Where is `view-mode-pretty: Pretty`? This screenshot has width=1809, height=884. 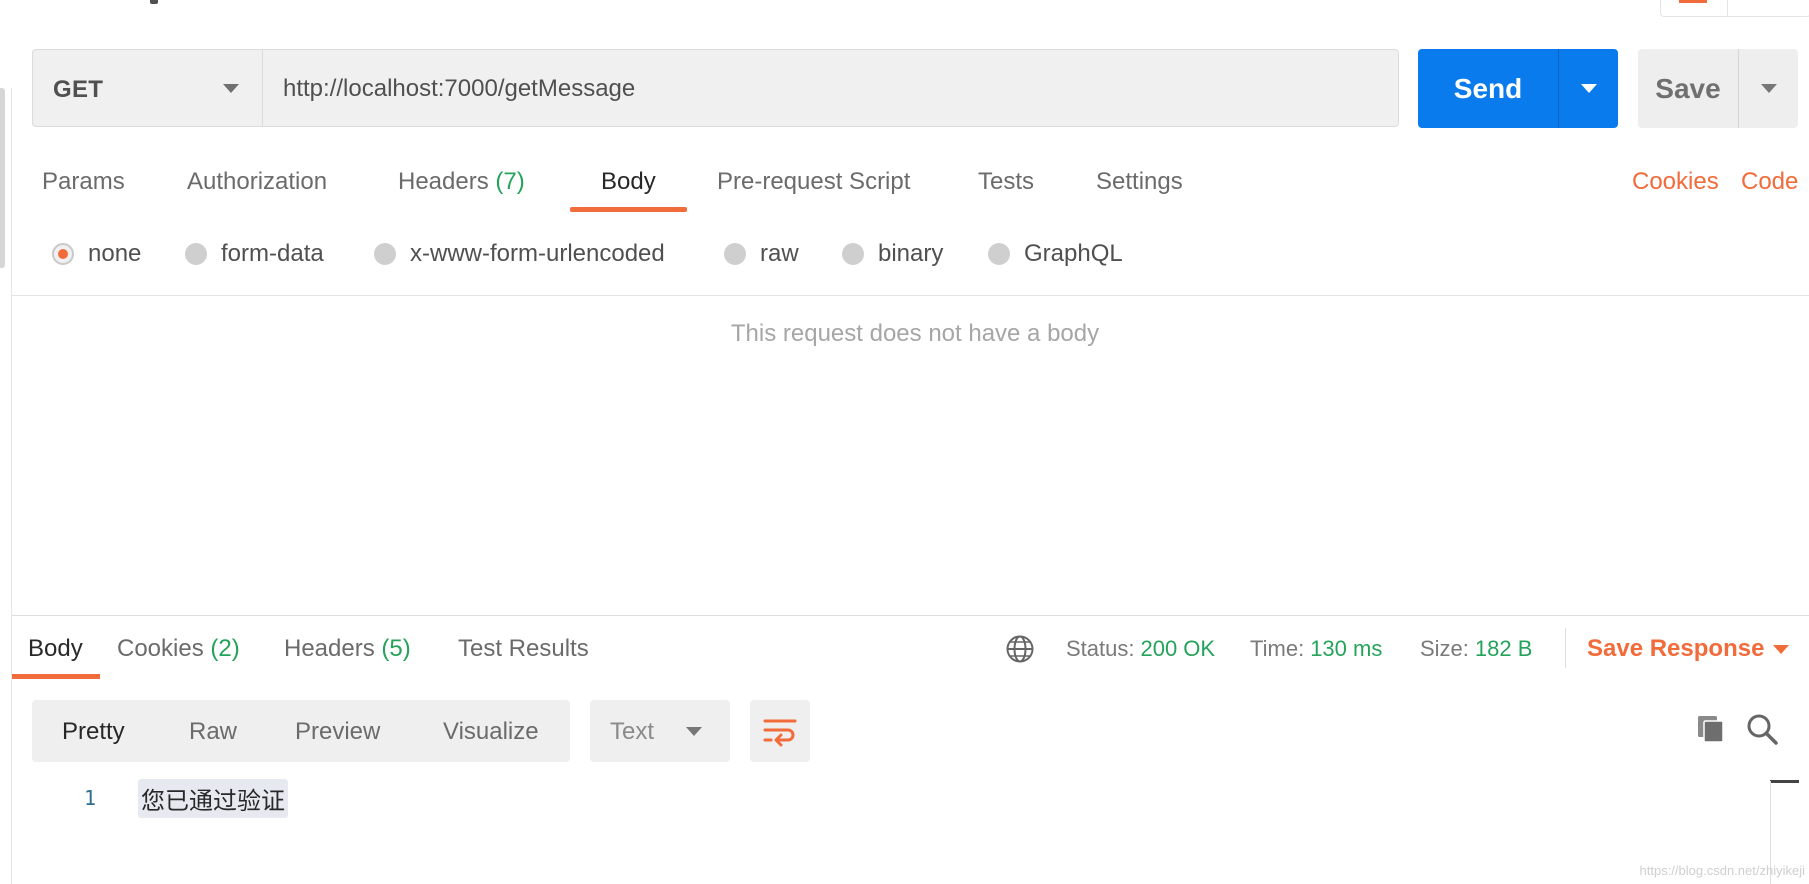
view-mode-pretty: Pretty is located at coordinates (93, 732).